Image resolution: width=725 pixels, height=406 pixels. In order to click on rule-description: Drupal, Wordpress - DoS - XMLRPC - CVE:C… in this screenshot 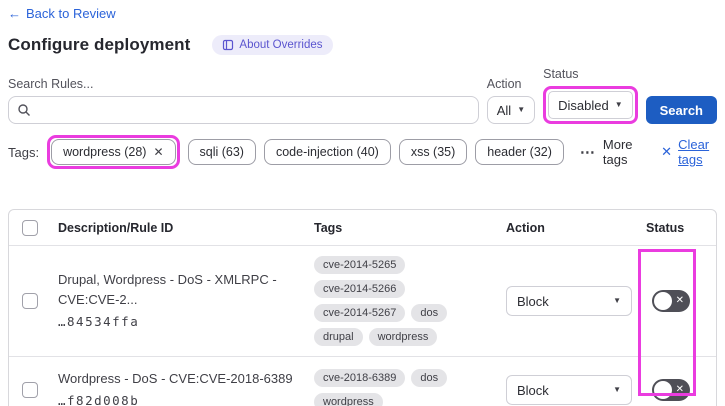, I will do `click(167, 289)`.